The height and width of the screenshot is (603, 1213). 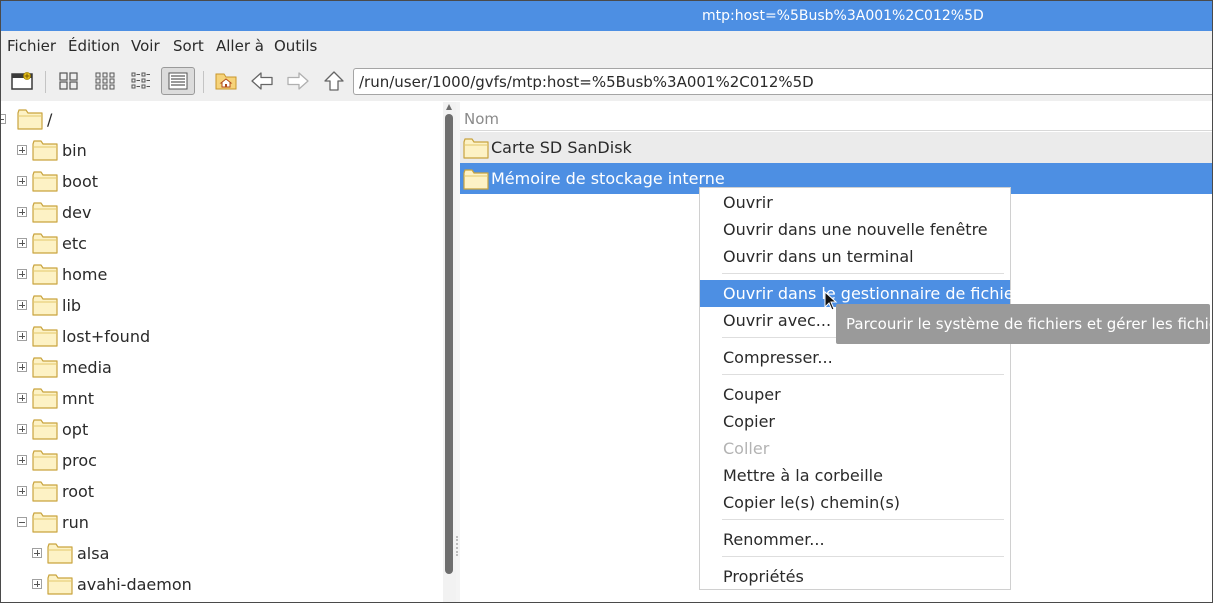 I want to click on tree-item-lib: lib, so click(x=222, y=305).